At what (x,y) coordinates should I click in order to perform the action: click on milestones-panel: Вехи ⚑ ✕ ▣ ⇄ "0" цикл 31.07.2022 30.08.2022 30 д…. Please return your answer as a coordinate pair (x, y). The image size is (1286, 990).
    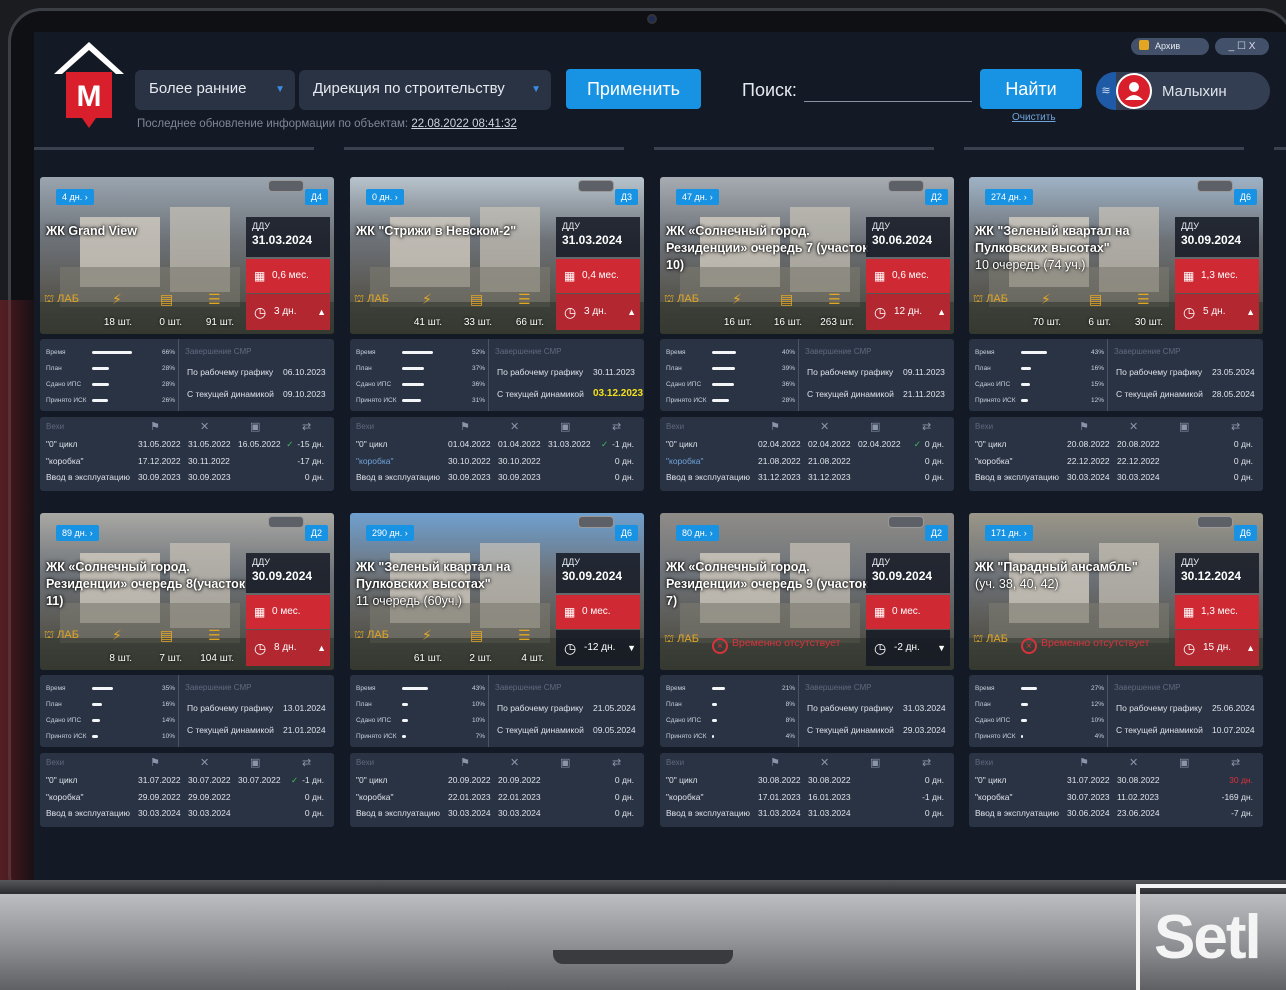
    Looking at the image, I should click on (1116, 790).